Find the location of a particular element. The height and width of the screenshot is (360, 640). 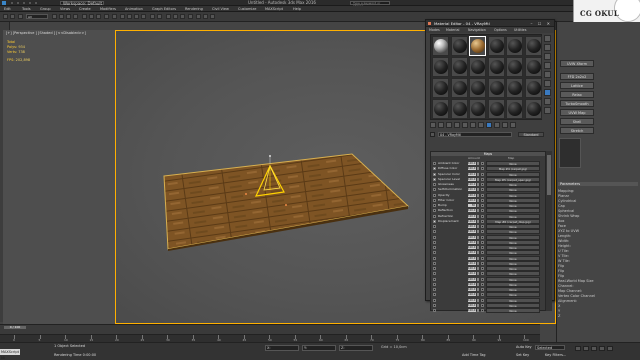

parameter-row: Map Channel: is located at coordinates (570, 291).